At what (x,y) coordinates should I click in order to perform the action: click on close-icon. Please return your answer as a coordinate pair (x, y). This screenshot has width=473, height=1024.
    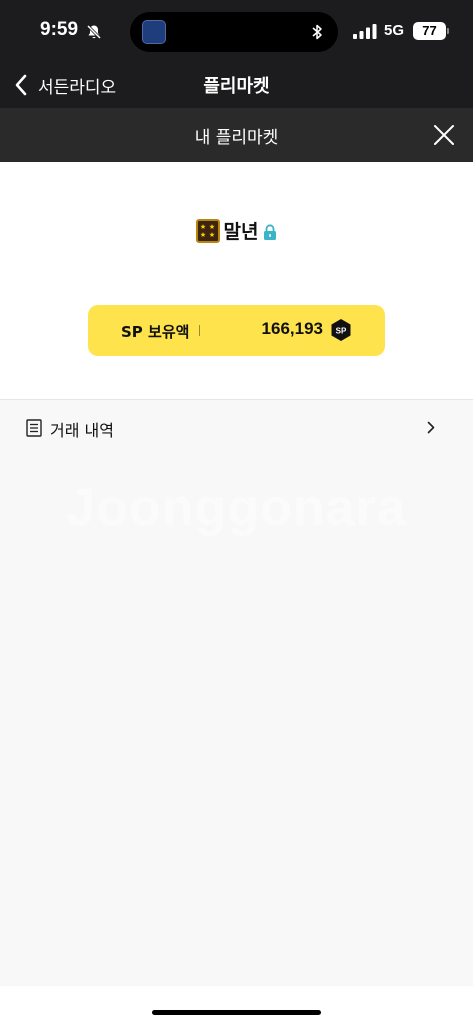
    Looking at the image, I should click on (444, 135).